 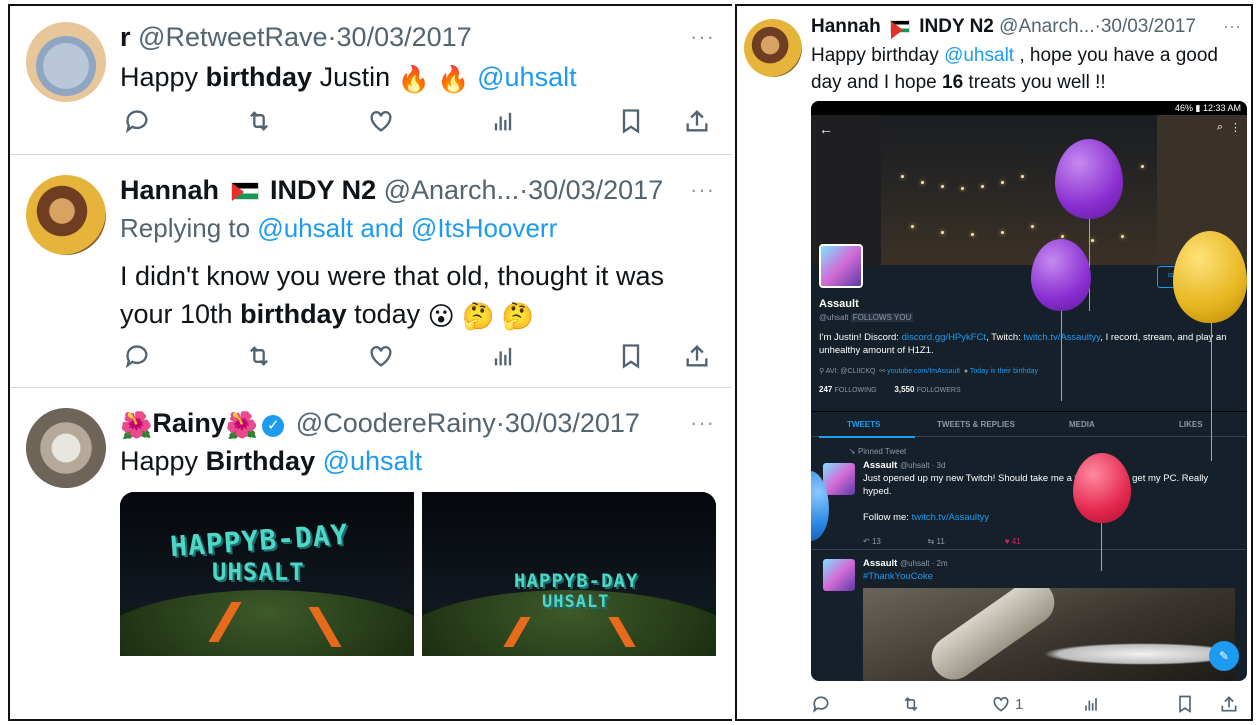 What do you see at coordinates (271, 461) in the screenshot?
I see `tweet-text: Happy Birthday @uhsalt` at bounding box center [271, 461].